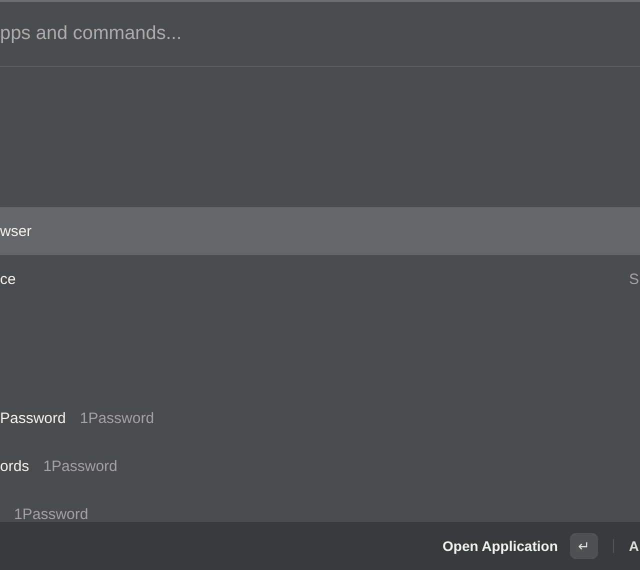 This screenshot has width=640, height=570. Describe the element at coordinates (320, 466) in the screenshot. I see `result-item: ords 1Password` at that location.